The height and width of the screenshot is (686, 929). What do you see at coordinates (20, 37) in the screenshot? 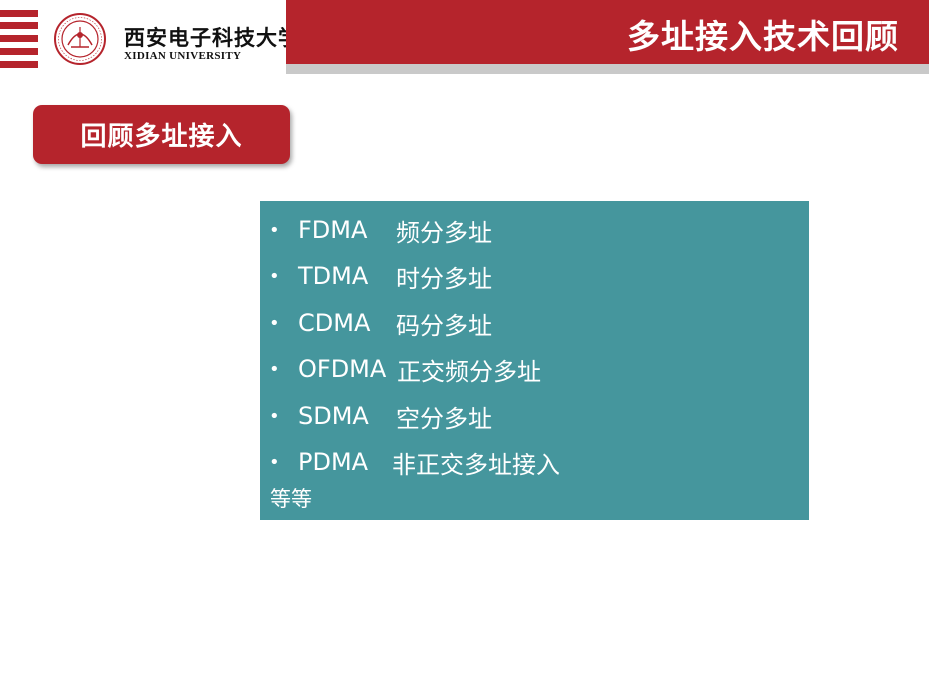
I see `brand-stripes` at bounding box center [20, 37].